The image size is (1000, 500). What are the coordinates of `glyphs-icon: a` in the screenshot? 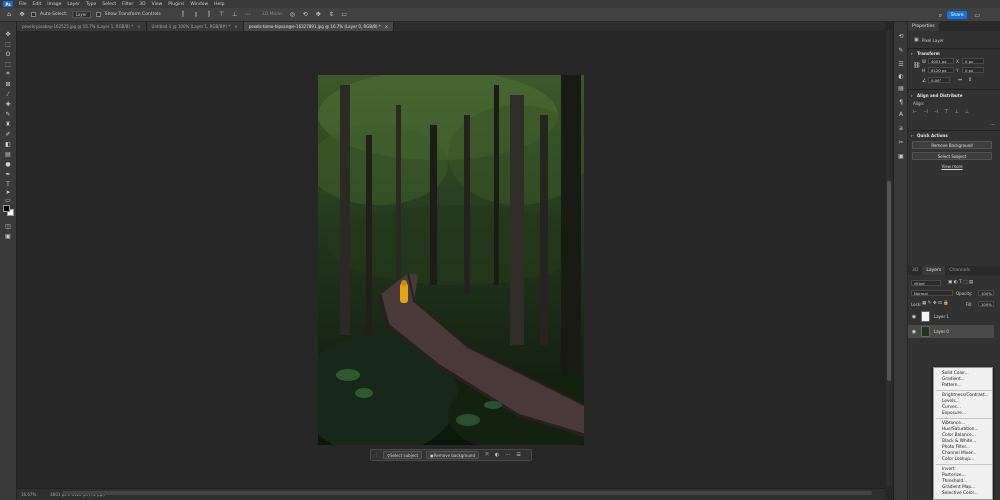 It's located at (901, 128).